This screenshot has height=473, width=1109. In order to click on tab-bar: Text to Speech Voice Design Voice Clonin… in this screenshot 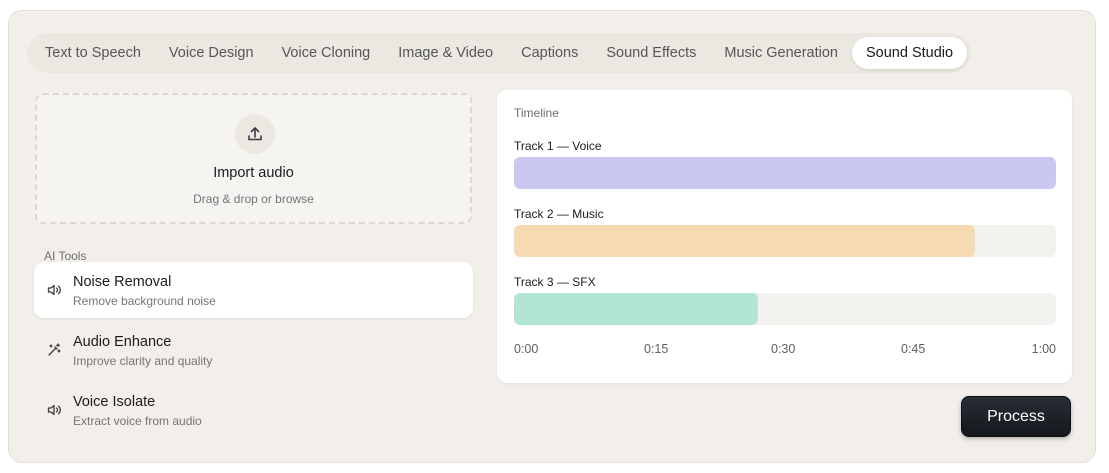, I will do `click(499, 53)`.